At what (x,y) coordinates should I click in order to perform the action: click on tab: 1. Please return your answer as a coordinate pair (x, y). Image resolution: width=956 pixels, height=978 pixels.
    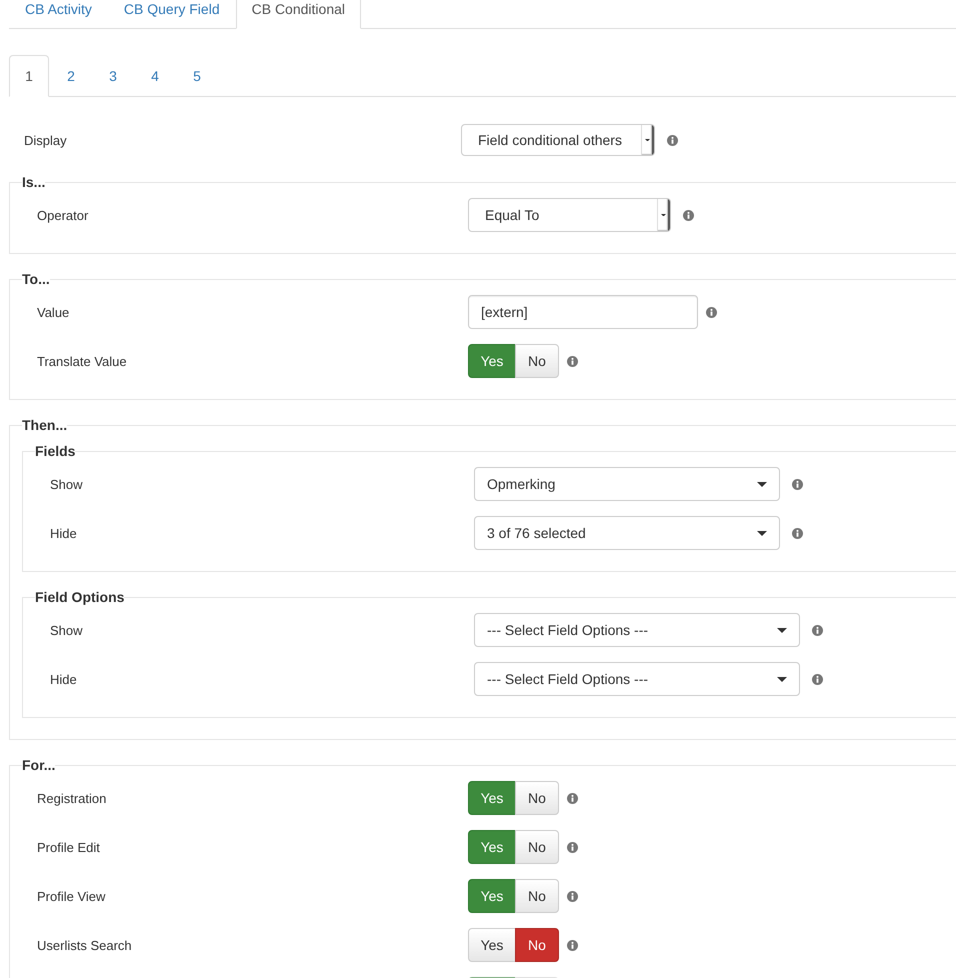
    Looking at the image, I should click on (29, 76).